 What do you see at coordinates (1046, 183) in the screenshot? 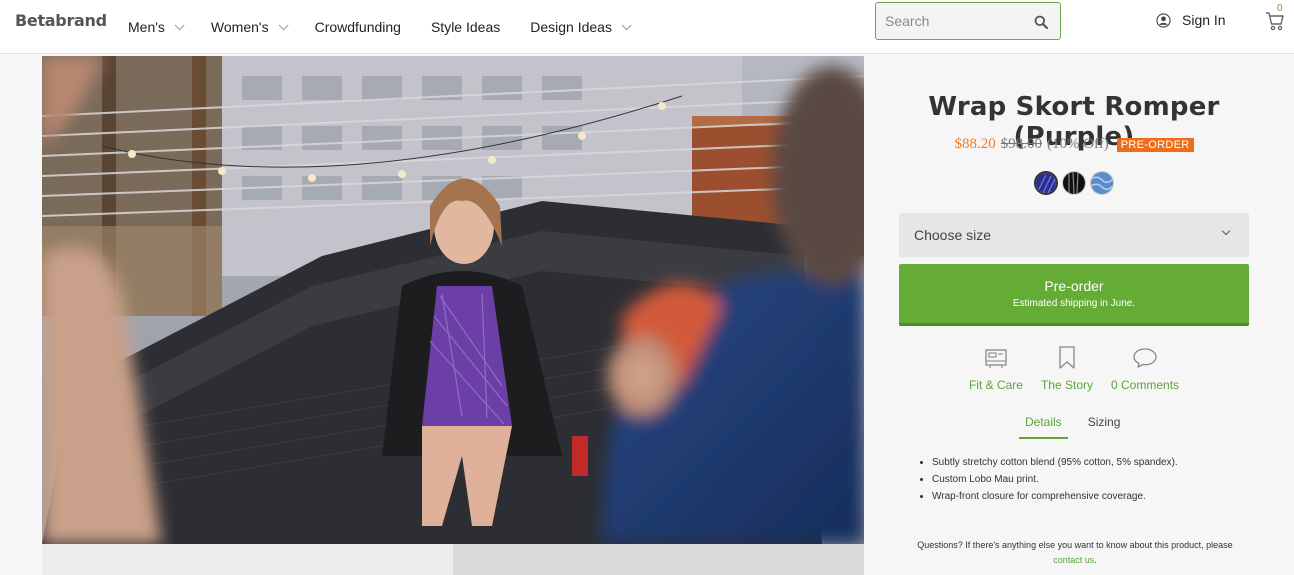
I see `swatch-purple` at bounding box center [1046, 183].